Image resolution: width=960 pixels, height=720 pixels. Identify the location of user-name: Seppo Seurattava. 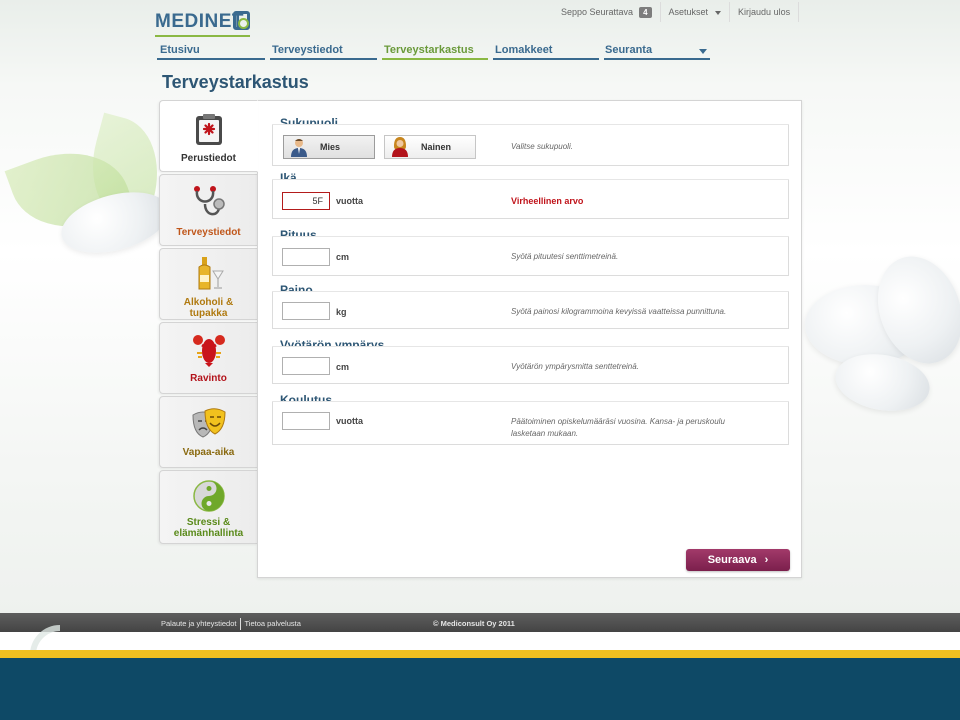
(595, 12).